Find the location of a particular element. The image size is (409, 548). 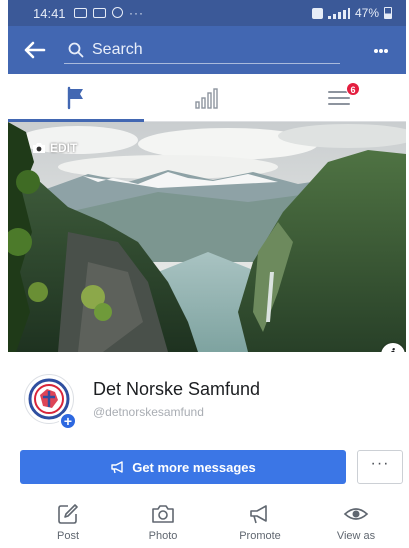

post-action: Post is located at coordinates (68, 524).